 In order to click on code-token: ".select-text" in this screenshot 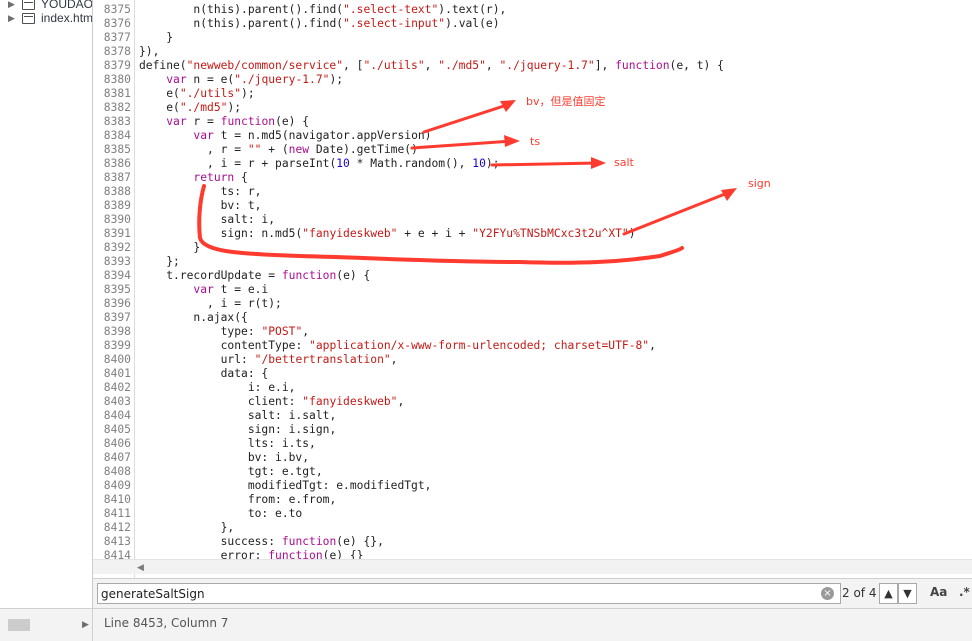, I will do `click(391, 9)`.